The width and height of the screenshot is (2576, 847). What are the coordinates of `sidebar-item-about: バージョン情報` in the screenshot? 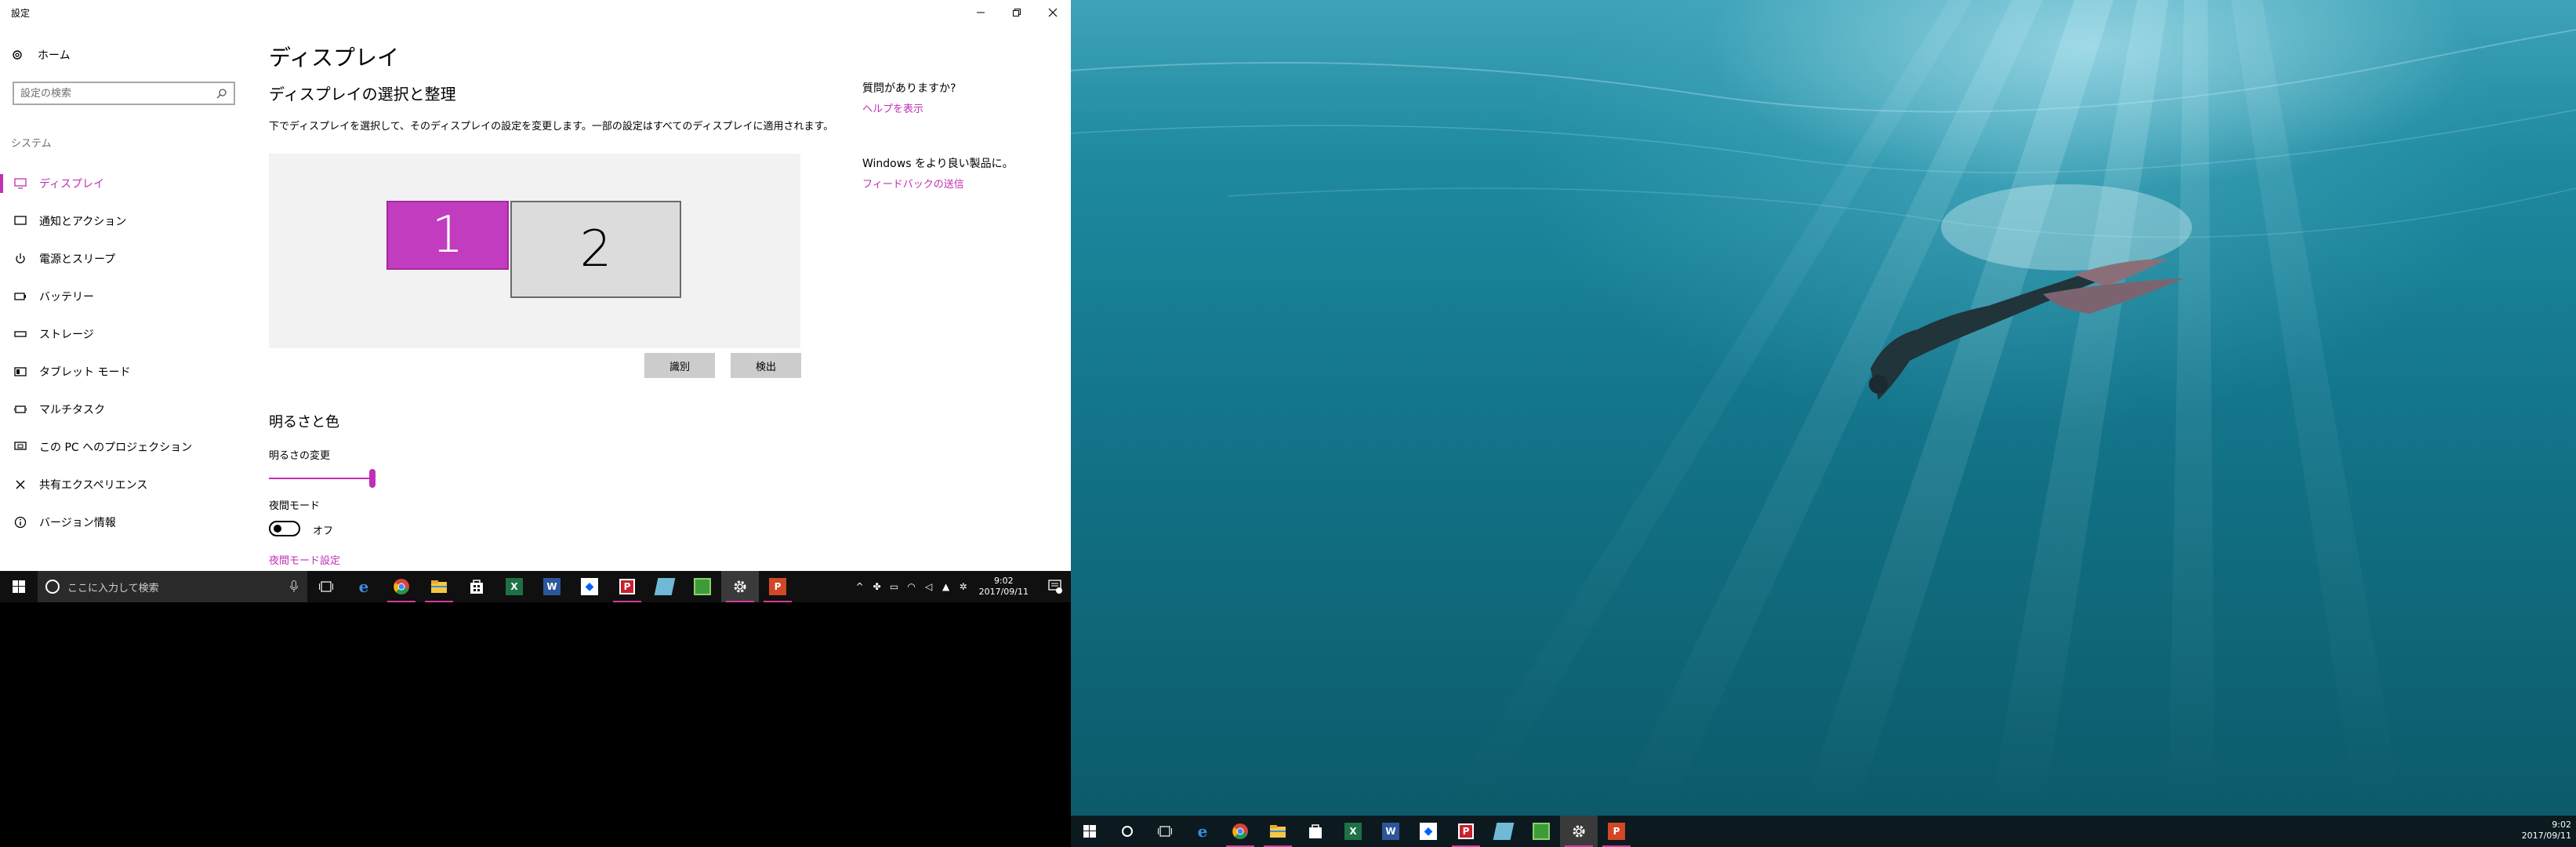 It's located at (126, 522).